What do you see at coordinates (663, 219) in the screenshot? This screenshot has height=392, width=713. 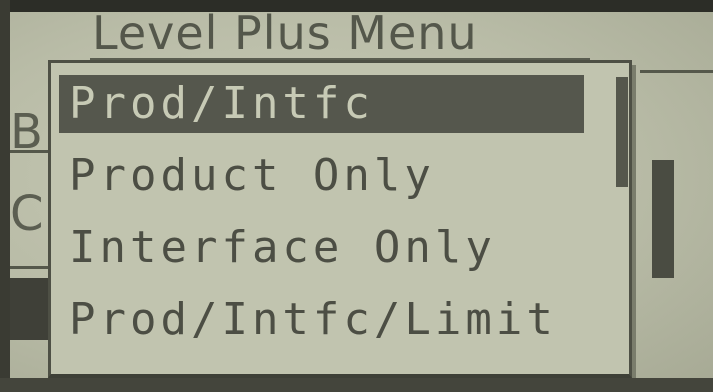 I see `page-scrollbar` at bounding box center [663, 219].